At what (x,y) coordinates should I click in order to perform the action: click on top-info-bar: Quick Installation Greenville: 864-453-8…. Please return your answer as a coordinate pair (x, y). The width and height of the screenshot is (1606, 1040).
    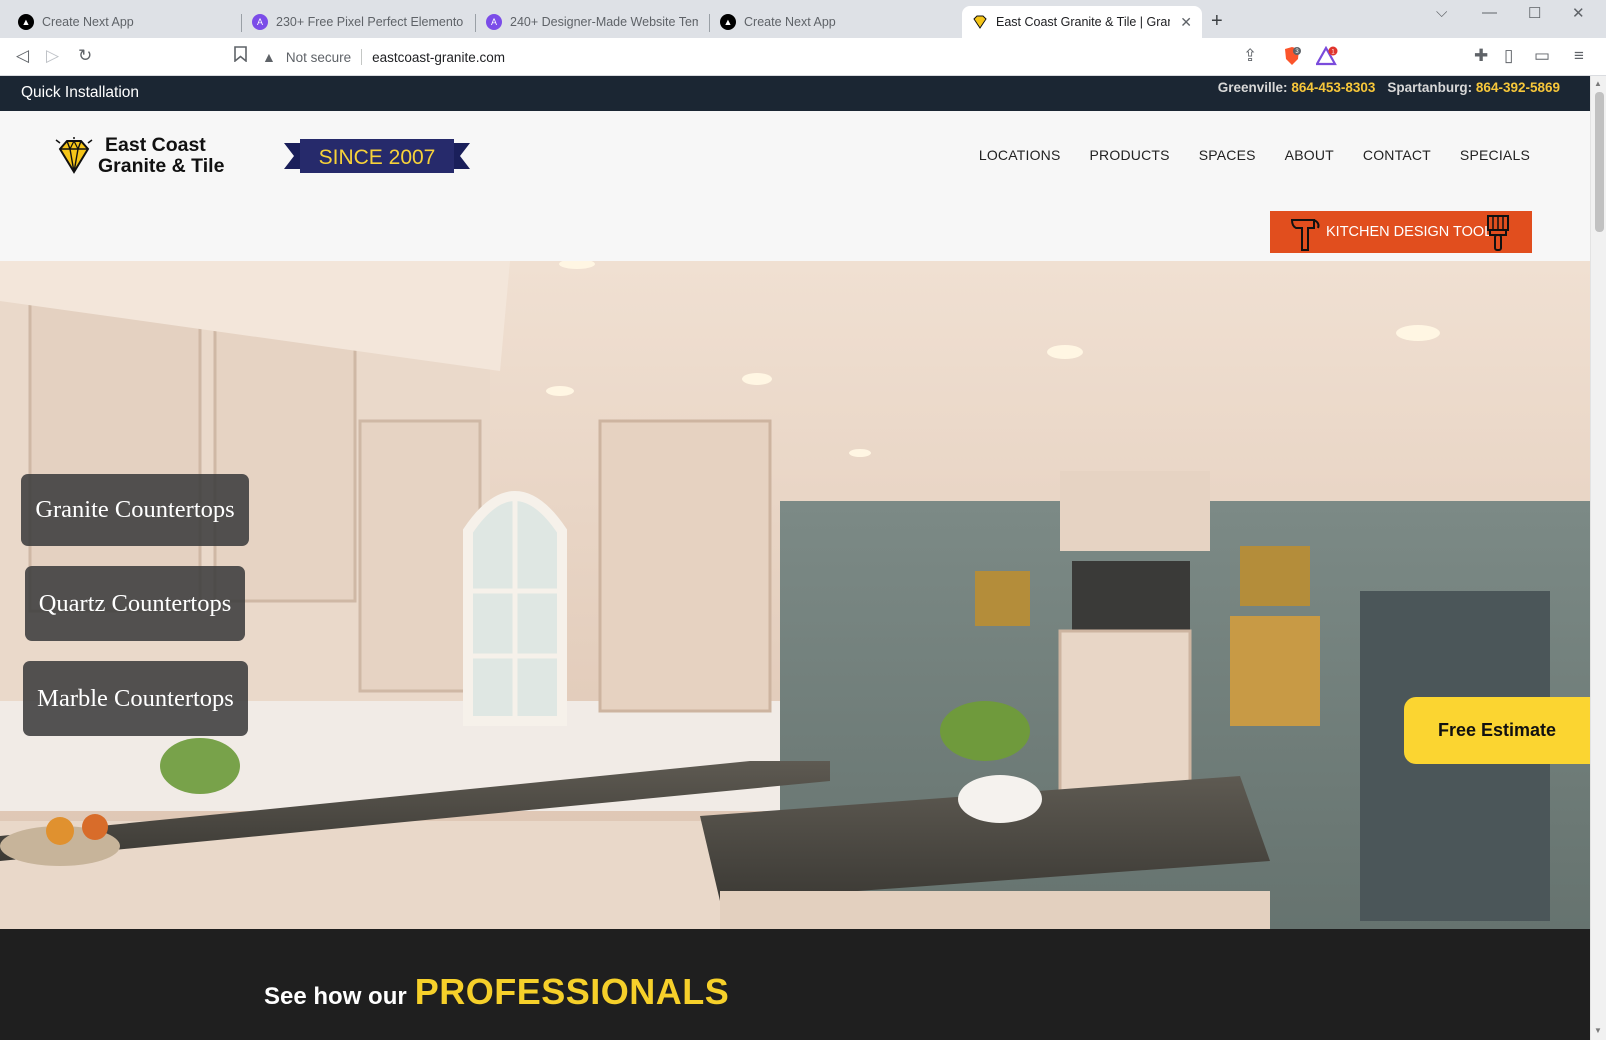
    Looking at the image, I should click on (795, 93).